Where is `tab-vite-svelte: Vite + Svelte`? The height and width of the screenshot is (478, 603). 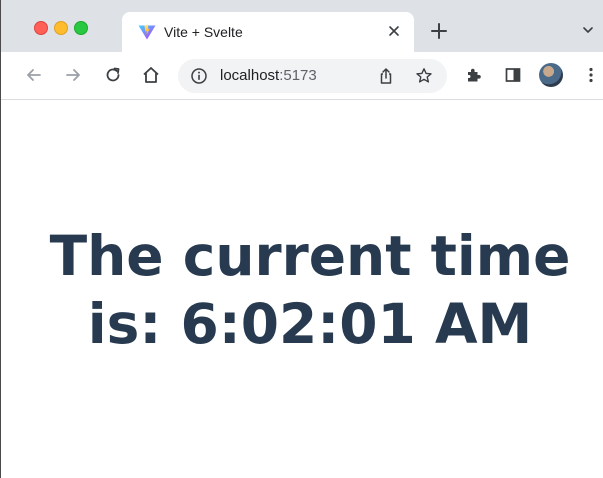
tab-vite-svelte: Vite + Svelte is located at coordinates (268, 32).